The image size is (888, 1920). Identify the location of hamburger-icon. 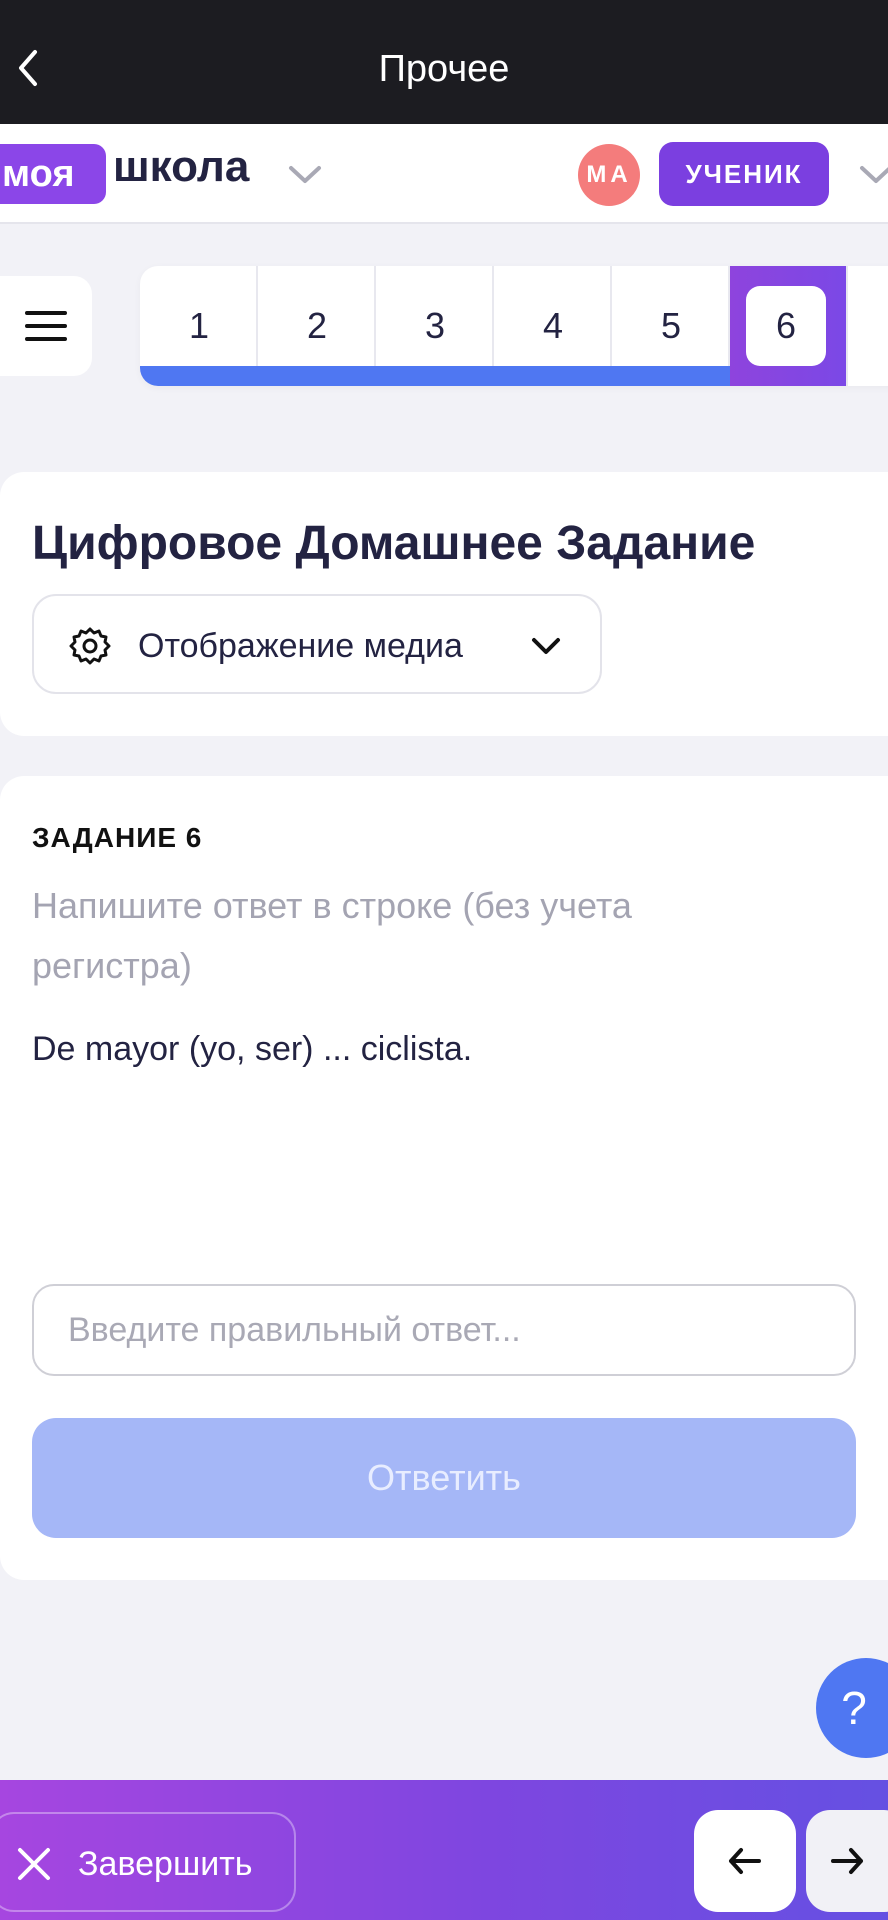
(46, 326).